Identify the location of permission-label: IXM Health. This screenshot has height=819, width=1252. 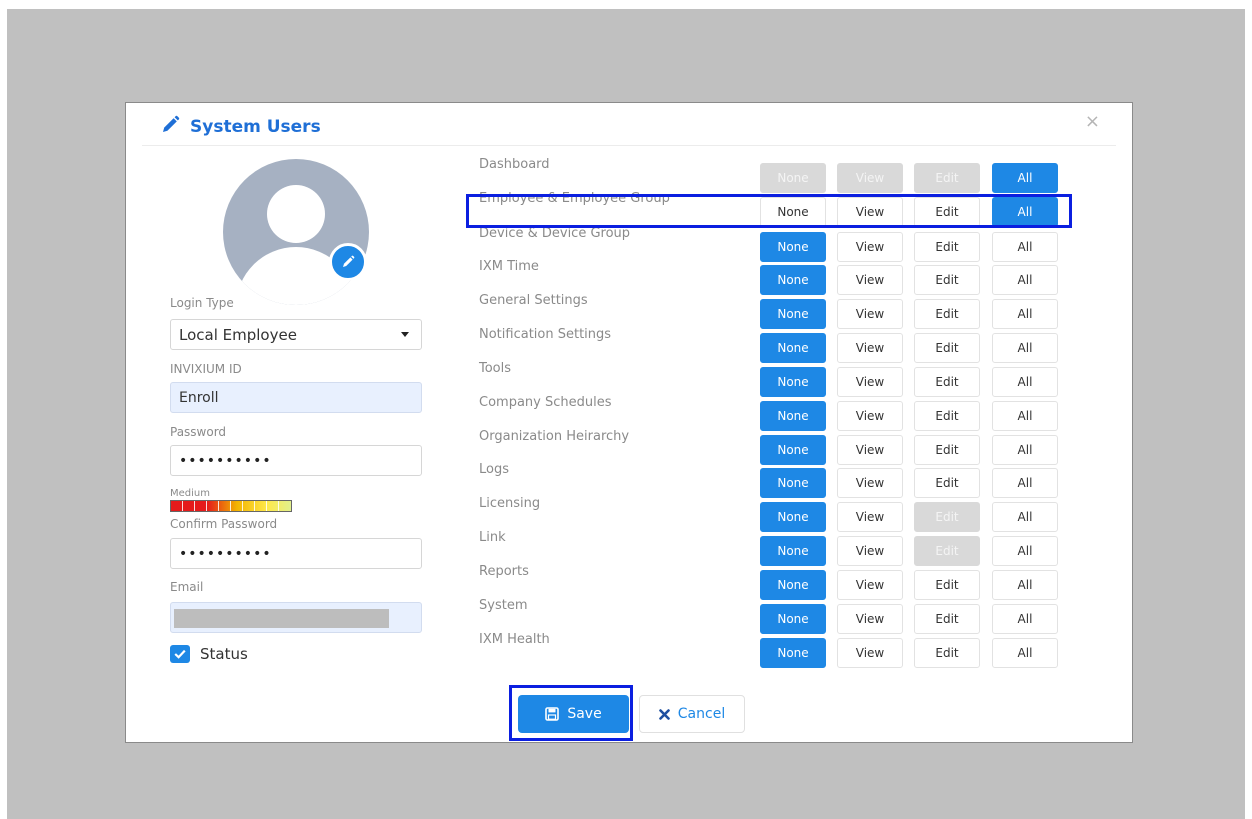
(514, 639).